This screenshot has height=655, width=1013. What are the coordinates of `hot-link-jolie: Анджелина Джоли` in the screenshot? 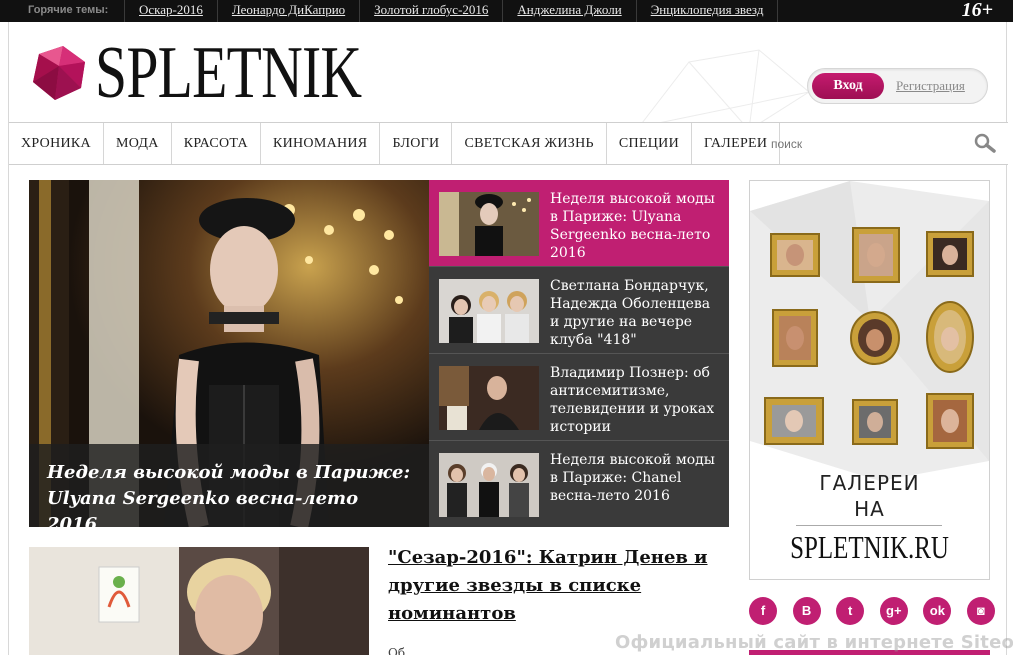 It's located at (568, 11).